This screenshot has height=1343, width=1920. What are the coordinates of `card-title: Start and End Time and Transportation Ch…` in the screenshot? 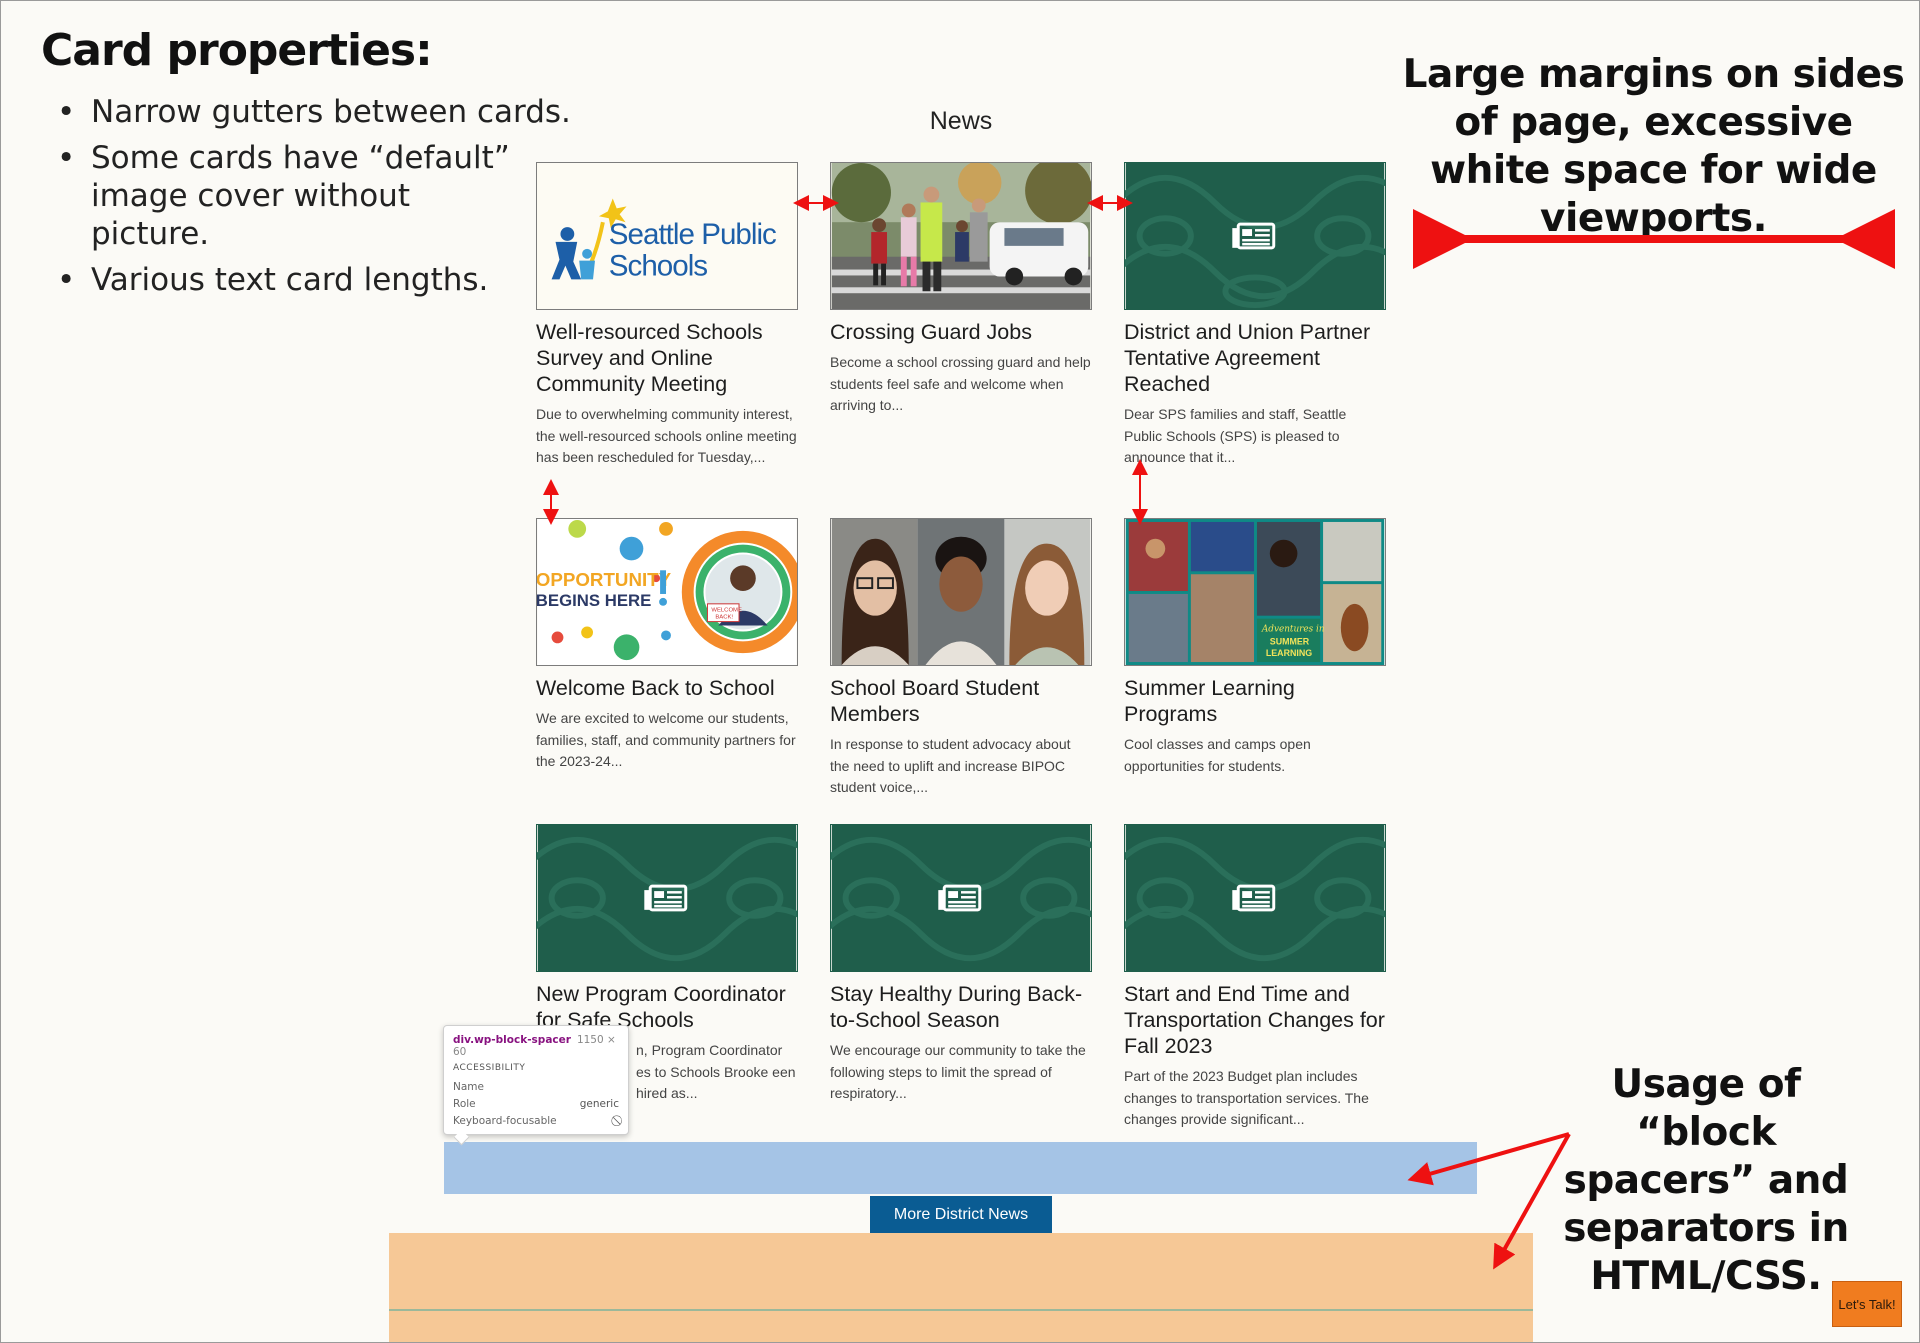 It's located at (1255, 1020).